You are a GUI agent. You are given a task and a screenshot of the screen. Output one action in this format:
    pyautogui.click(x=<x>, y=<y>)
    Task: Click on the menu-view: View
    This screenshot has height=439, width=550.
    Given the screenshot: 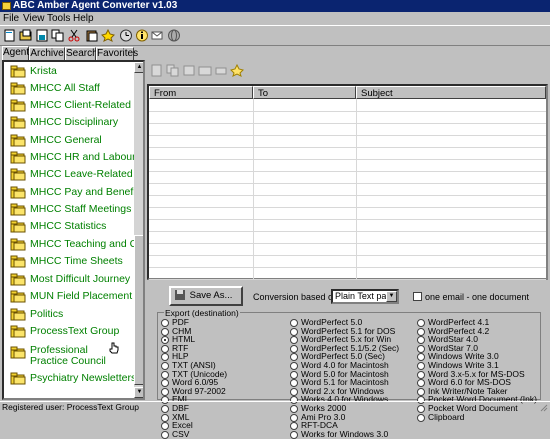 What is the action you would take?
    pyautogui.click(x=34, y=18)
    